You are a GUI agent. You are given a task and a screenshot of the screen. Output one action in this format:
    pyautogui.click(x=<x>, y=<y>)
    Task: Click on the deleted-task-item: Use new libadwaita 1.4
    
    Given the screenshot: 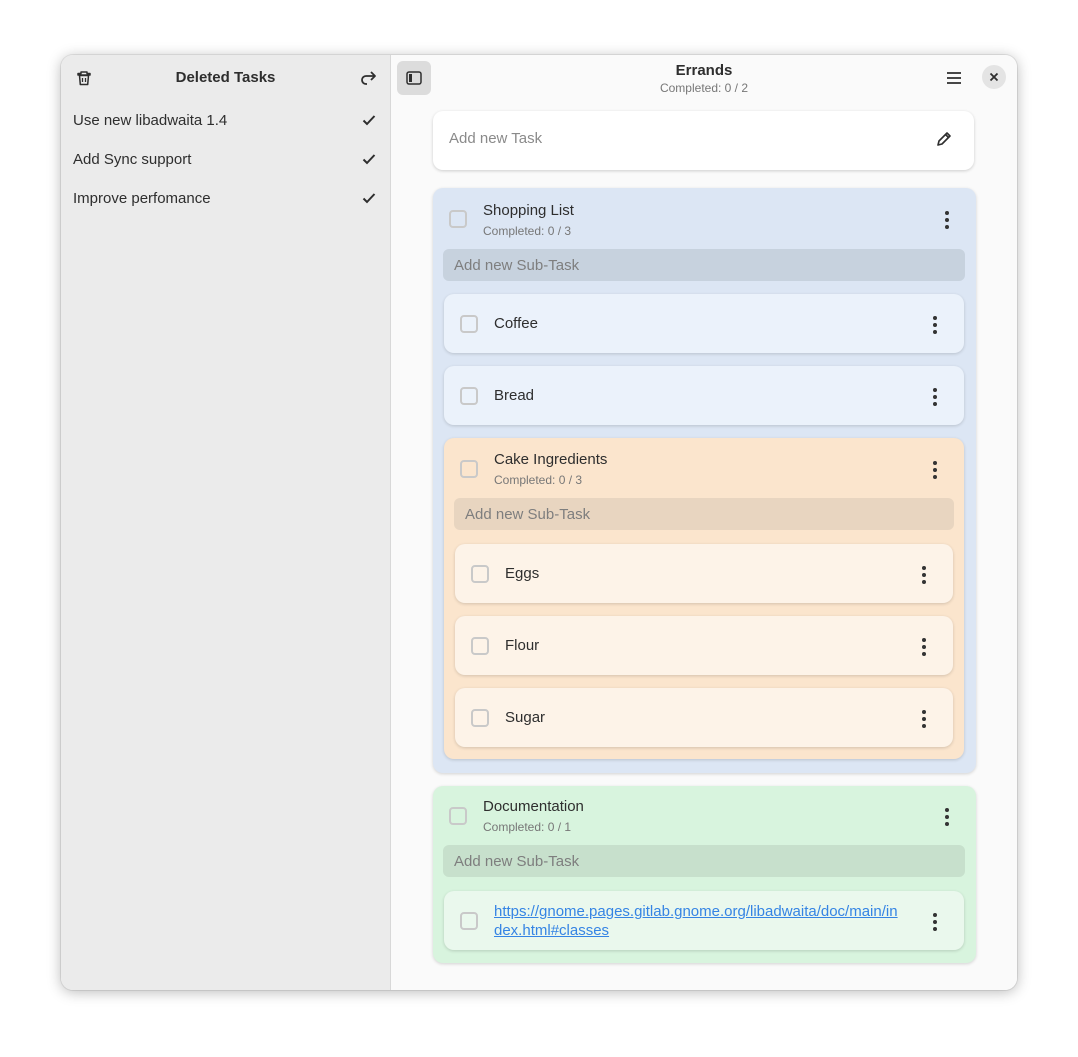 What is the action you would take?
    pyautogui.click(x=225, y=120)
    